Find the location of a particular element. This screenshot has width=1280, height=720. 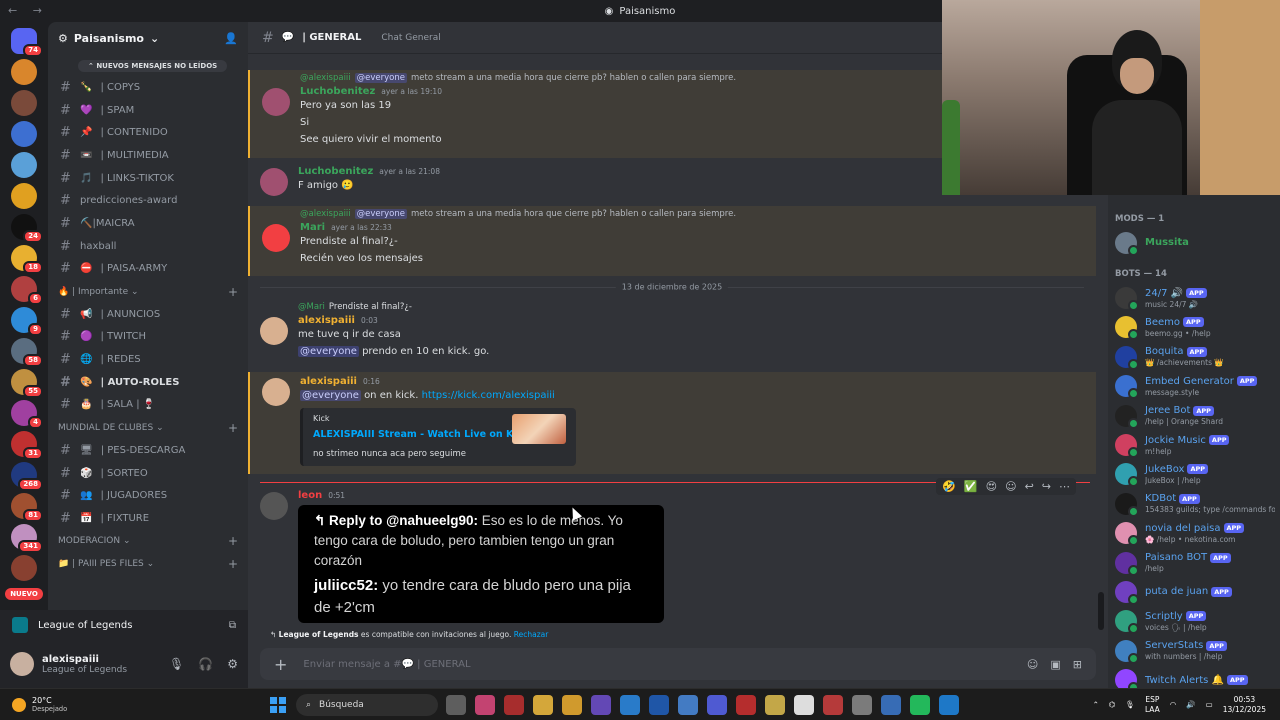

channel-item: # 📢 | ANUNCIOS is located at coordinates (148, 314).